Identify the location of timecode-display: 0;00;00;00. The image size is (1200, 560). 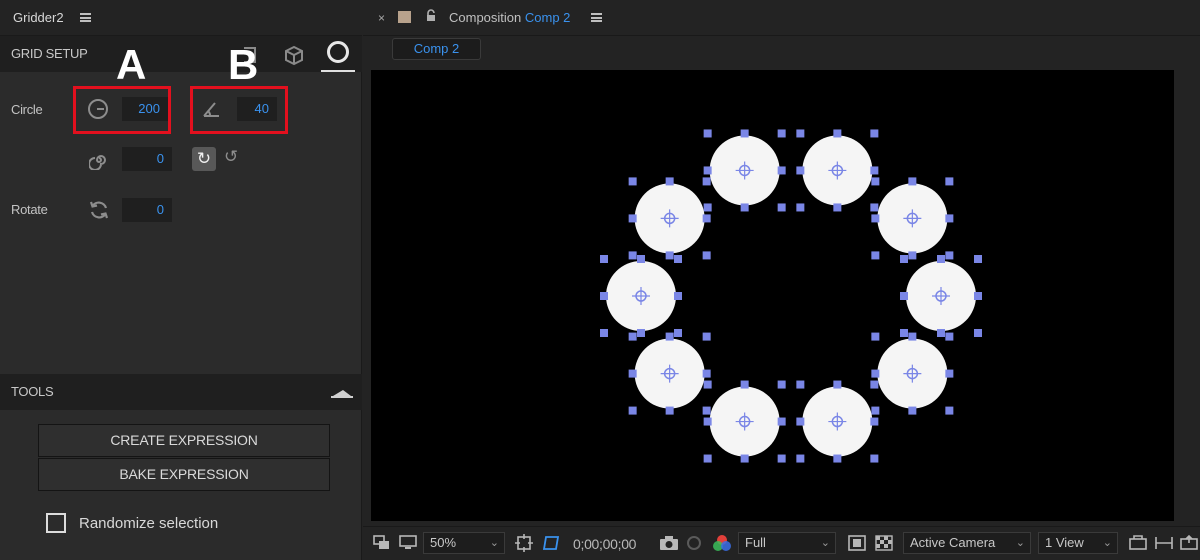
(604, 544).